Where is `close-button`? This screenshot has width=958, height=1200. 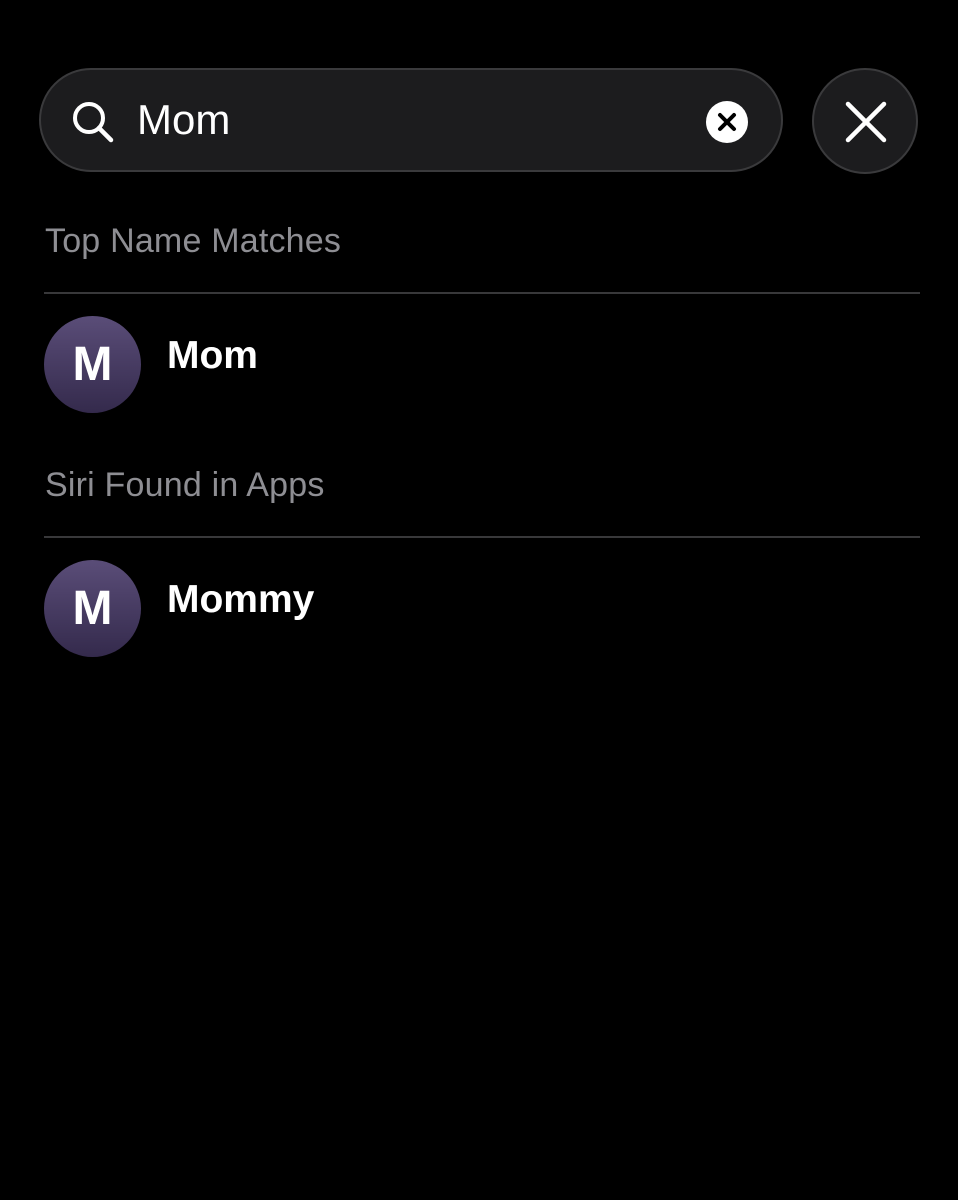 close-button is located at coordinates (865, 121).